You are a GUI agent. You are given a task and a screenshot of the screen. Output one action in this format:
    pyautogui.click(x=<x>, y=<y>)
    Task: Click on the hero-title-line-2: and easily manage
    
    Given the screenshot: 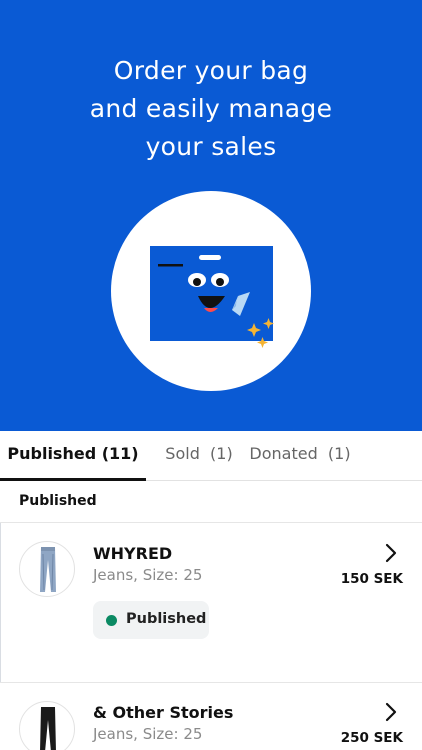 What is the action you would take?
    pyautogui.click(x=211, y=108)
    